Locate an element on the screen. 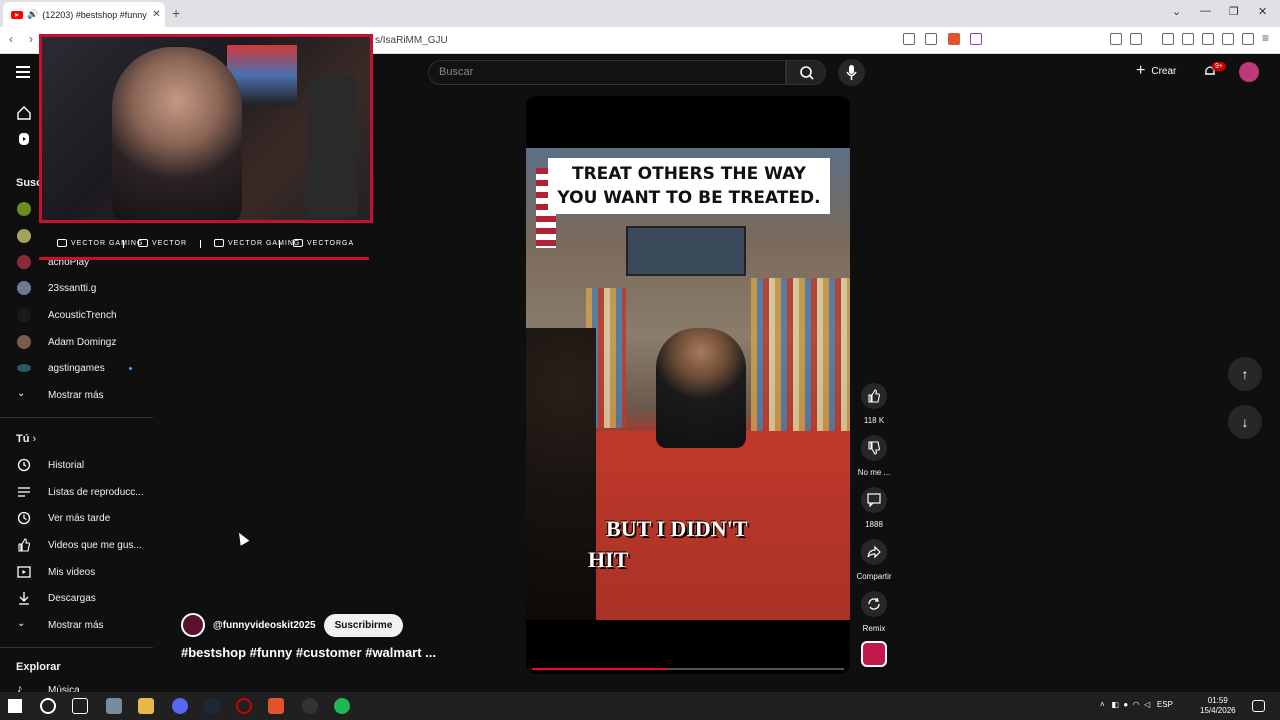 The image size is (1280, 720). hamburger-menu-icon is located at coordinates (23, 72).